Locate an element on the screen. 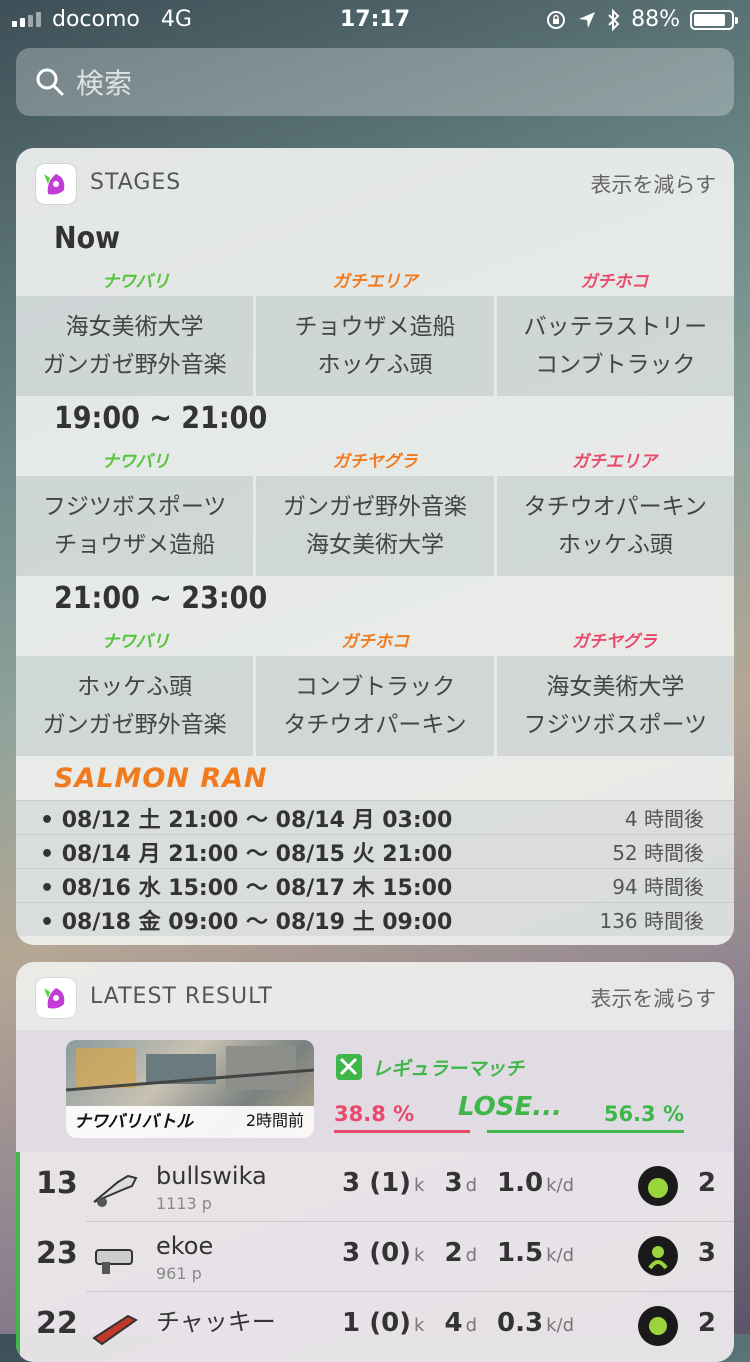 This screenshot has height=1362, width=750. kills: 3 (0) is located at coordinates (377, 1253).